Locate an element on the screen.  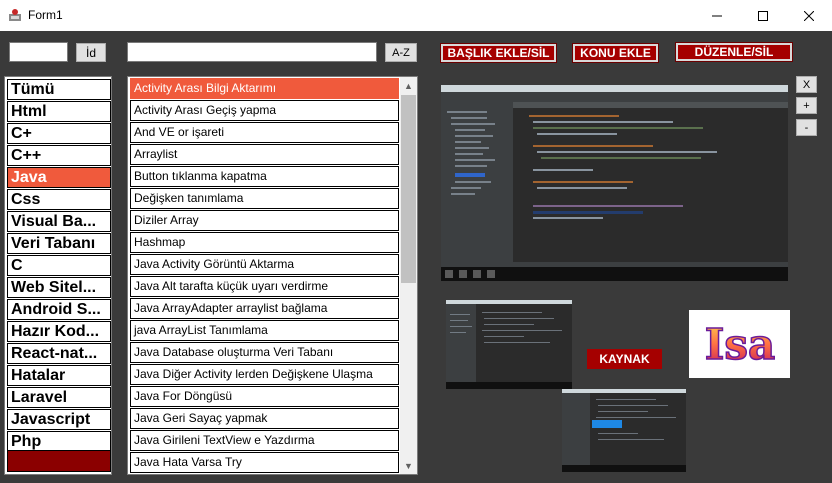
category-item: C is located at coordinates (59, 265).